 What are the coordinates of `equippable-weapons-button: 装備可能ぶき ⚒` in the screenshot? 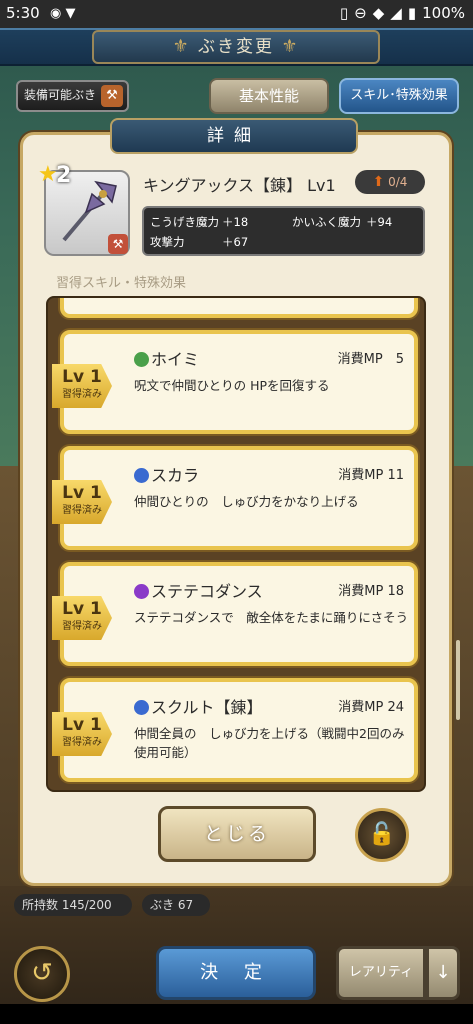 It's located at (72, 96).